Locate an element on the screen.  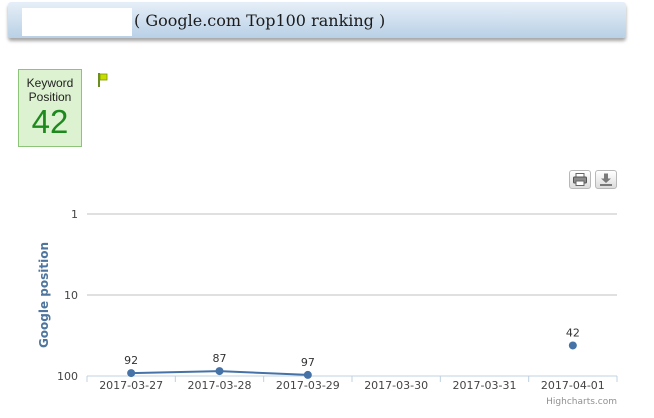
x-tick-label: 2017-03-31 is located at coordinates (485, 385).